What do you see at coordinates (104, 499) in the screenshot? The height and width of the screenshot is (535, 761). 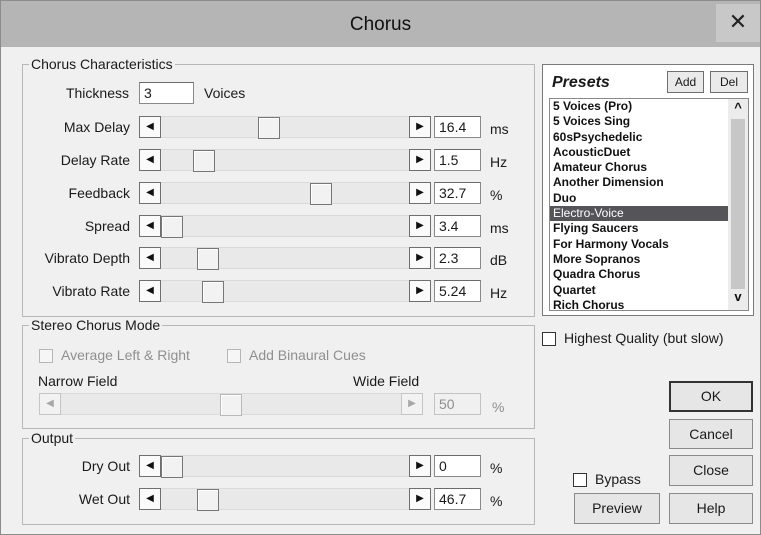 I see `wet-out-label: Wet Out` at bounding box center [104, 499].